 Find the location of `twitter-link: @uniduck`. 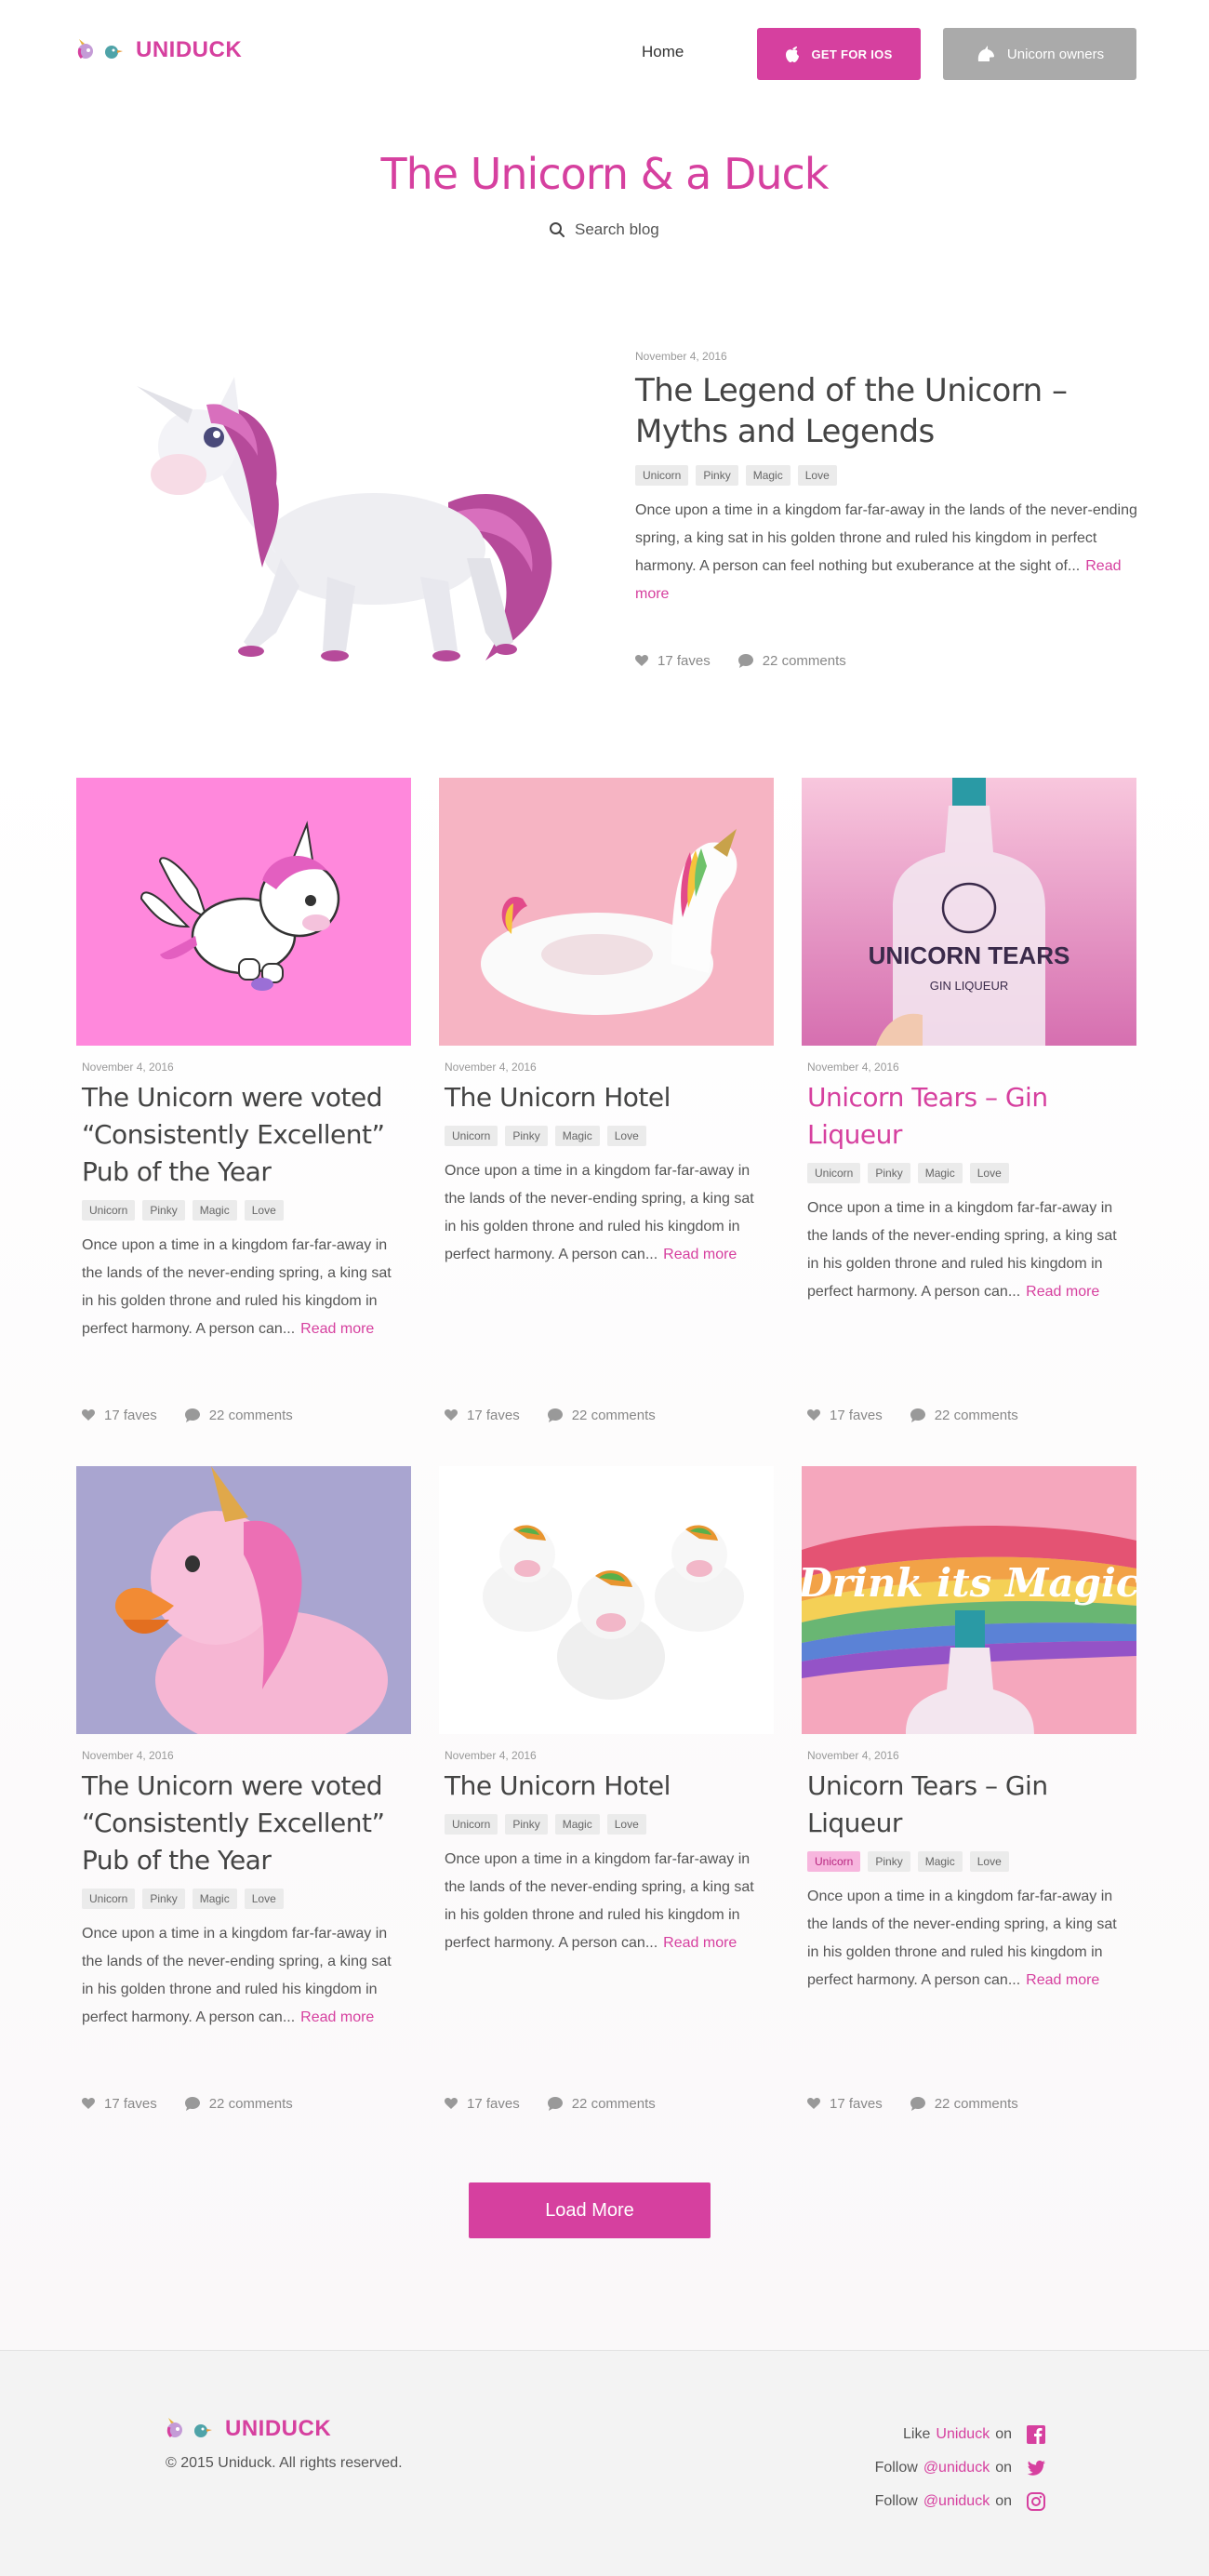

twitter-link: @uniduck is located at coordinates (956, 2468).